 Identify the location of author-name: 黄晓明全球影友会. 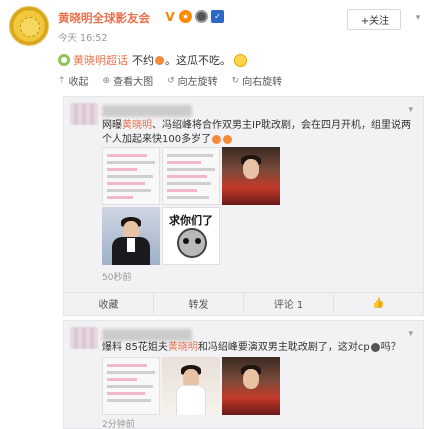
(104, 18).